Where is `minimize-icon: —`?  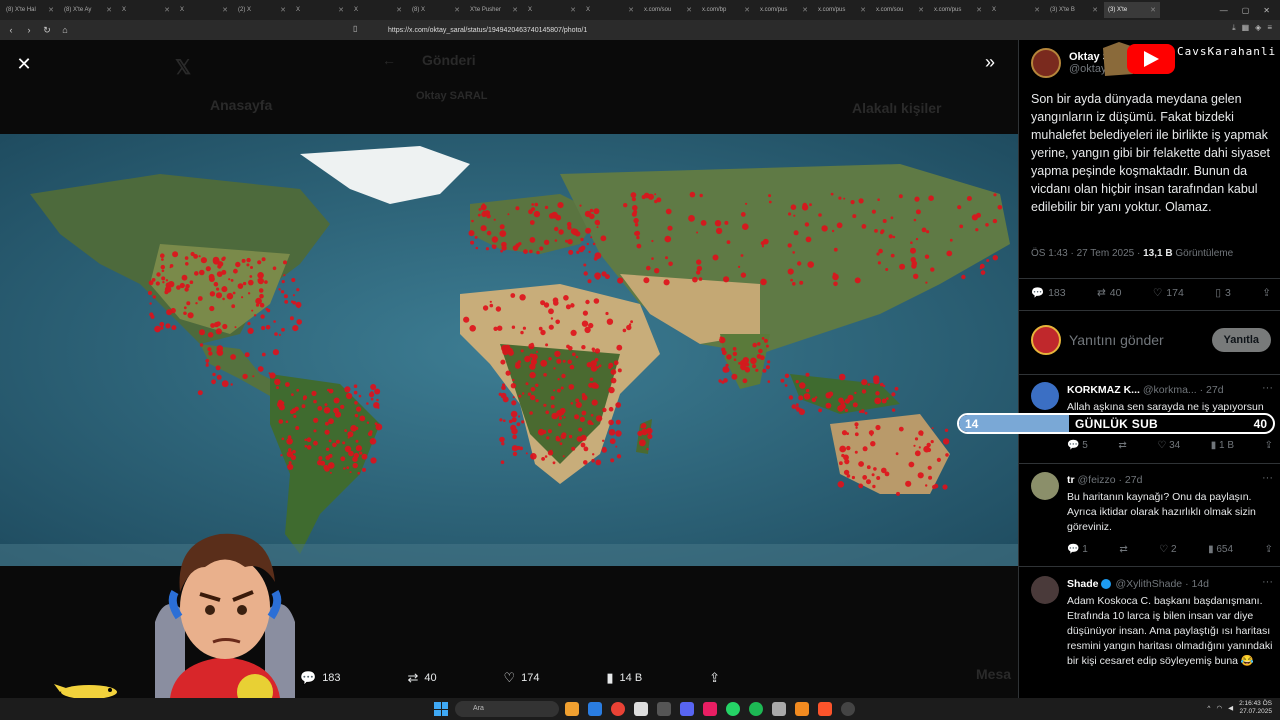
minimize-icon: — is located at coordinates (1224, 10).